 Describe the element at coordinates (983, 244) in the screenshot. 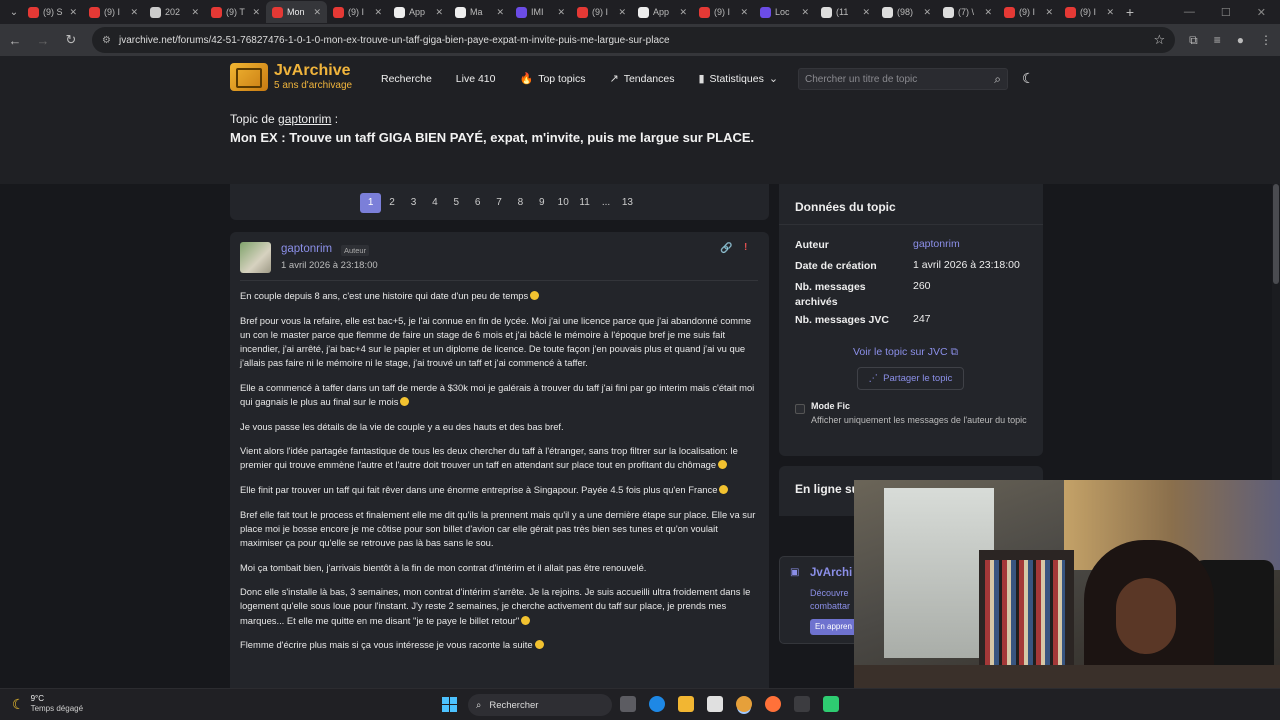

I see `info-author-link: gaptonrim` at that location.